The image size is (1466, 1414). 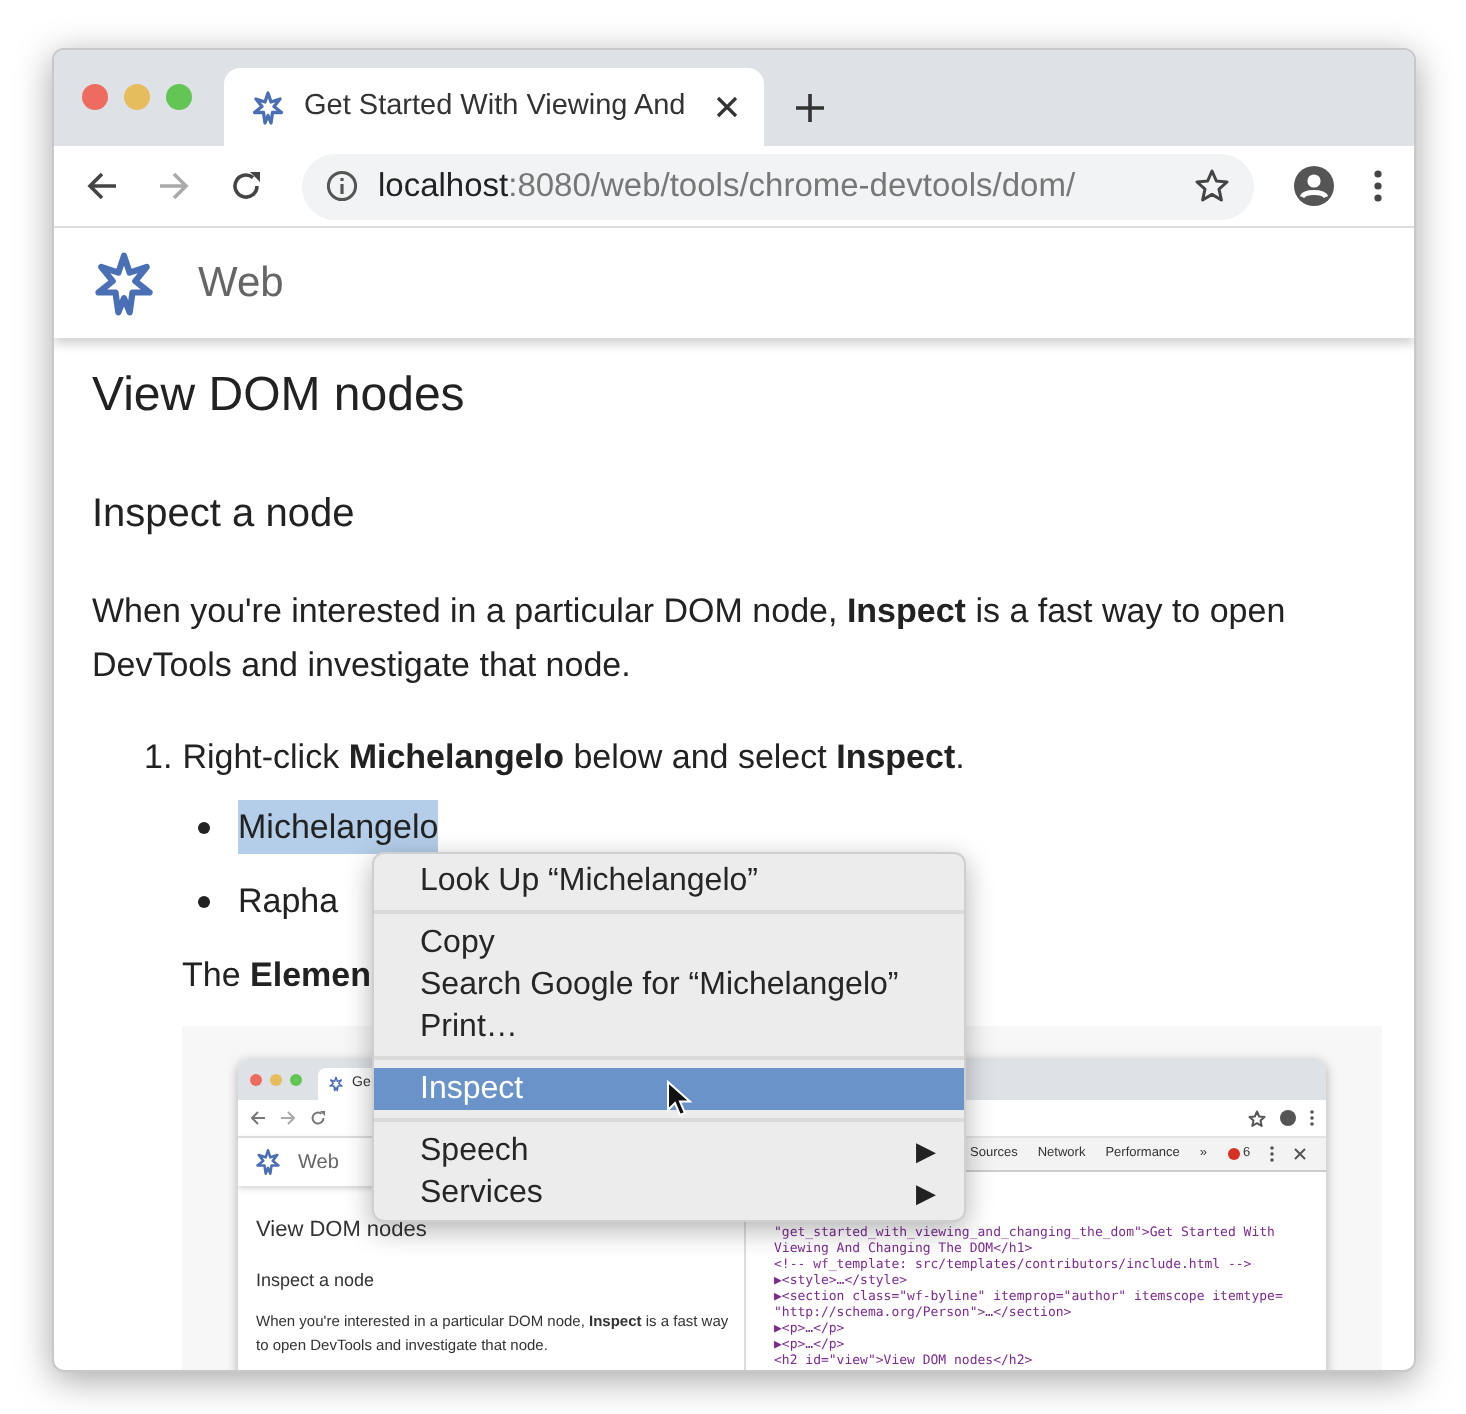 I want to click on list-number: 1., so click(x=158, y=758).